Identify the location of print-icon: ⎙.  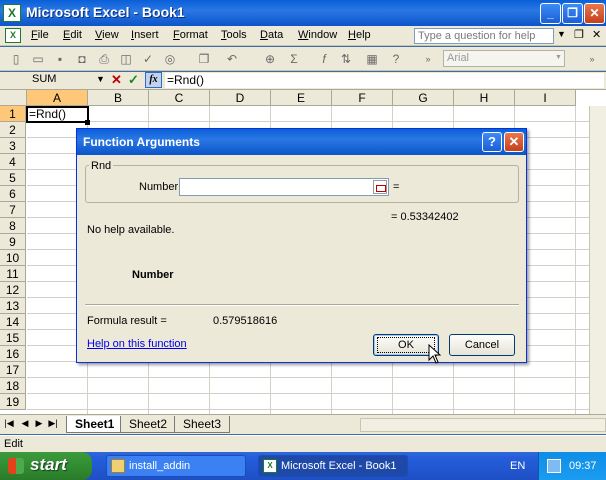
(104, 59).